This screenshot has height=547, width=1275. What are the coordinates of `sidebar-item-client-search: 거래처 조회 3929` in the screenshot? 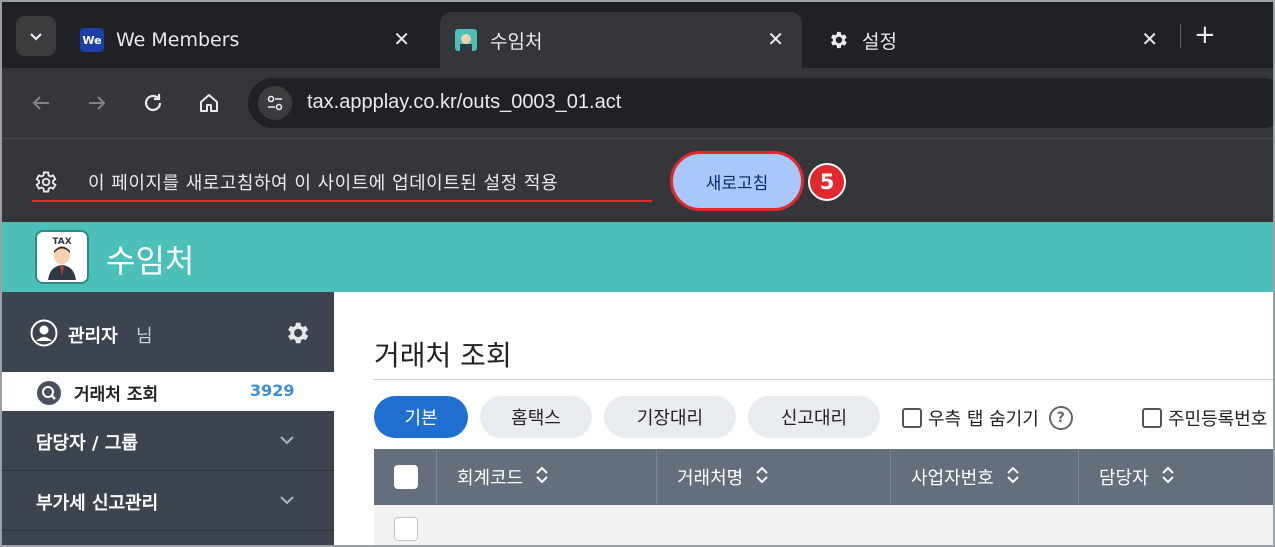 It's located at (168, 391).